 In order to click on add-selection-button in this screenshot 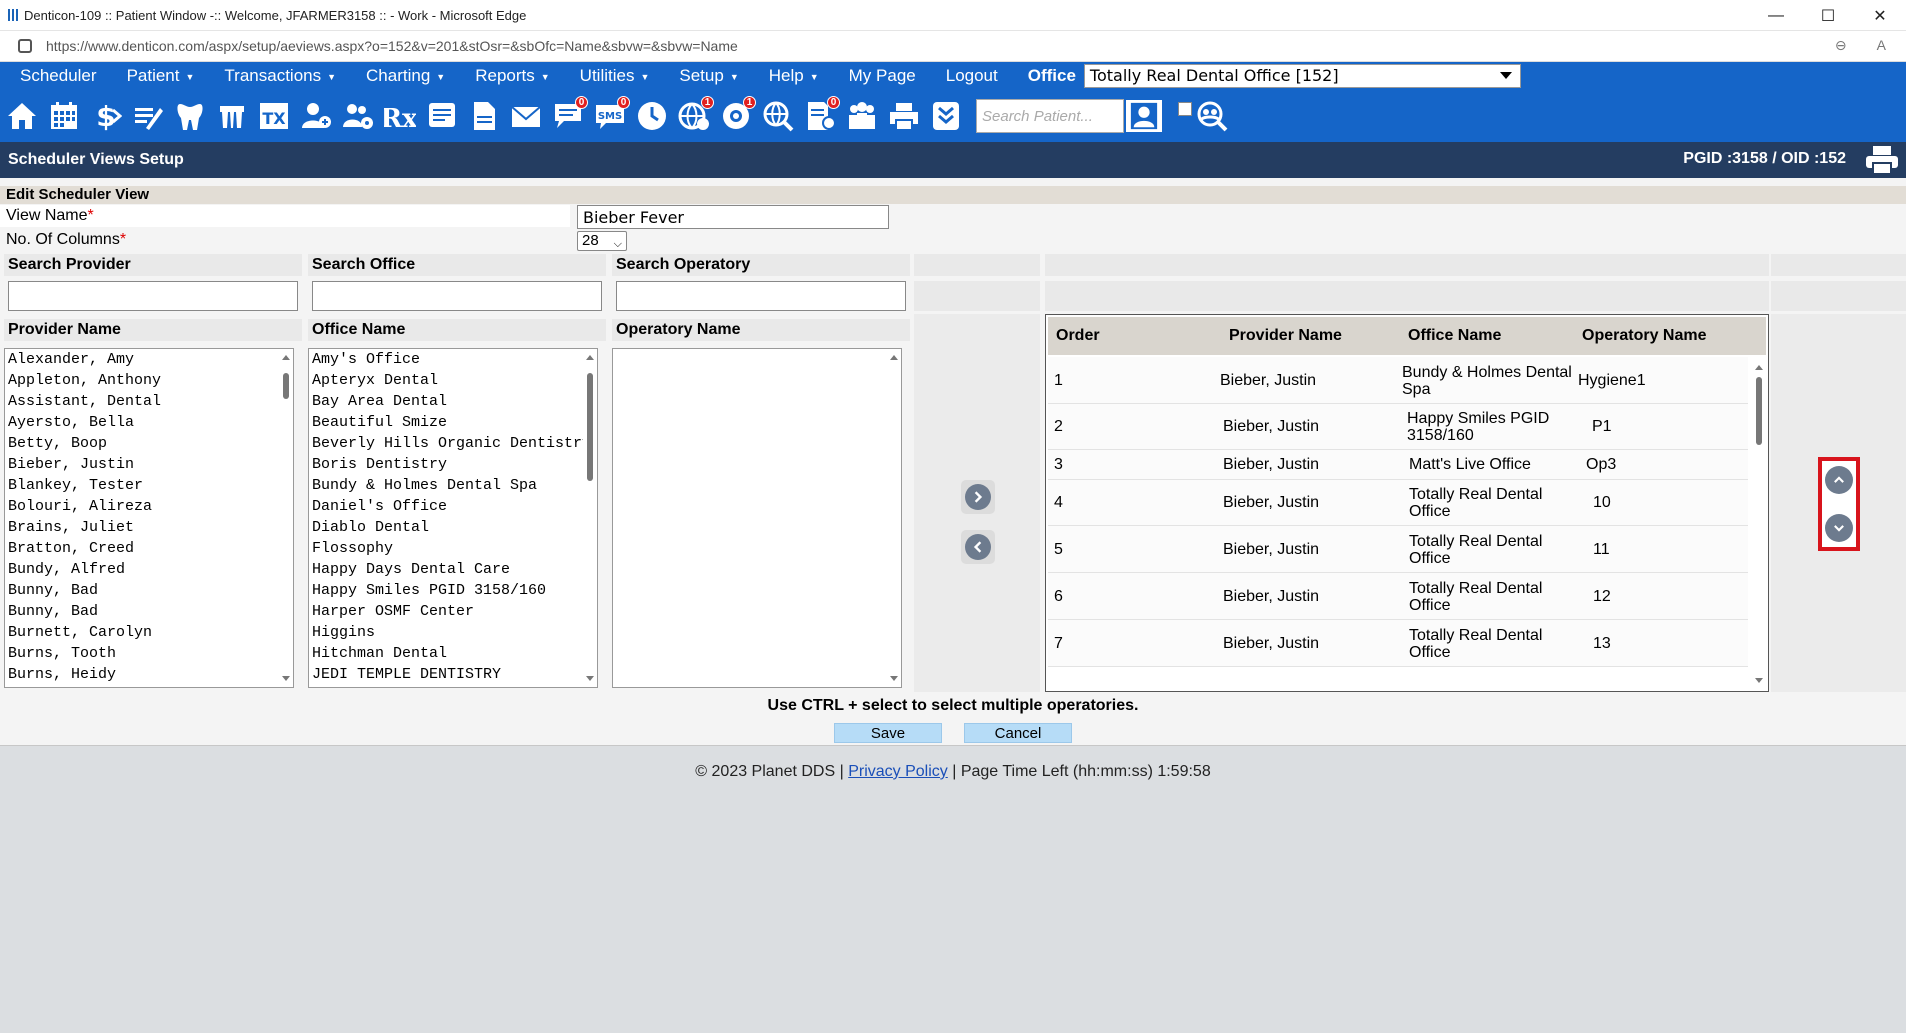, I will do `click(978, 497)`.